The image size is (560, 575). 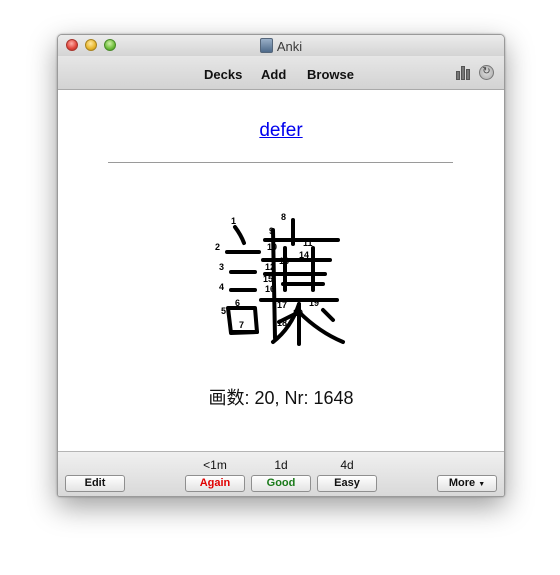 I want to click on stroke-number: 19, so click(x=314, y=303).